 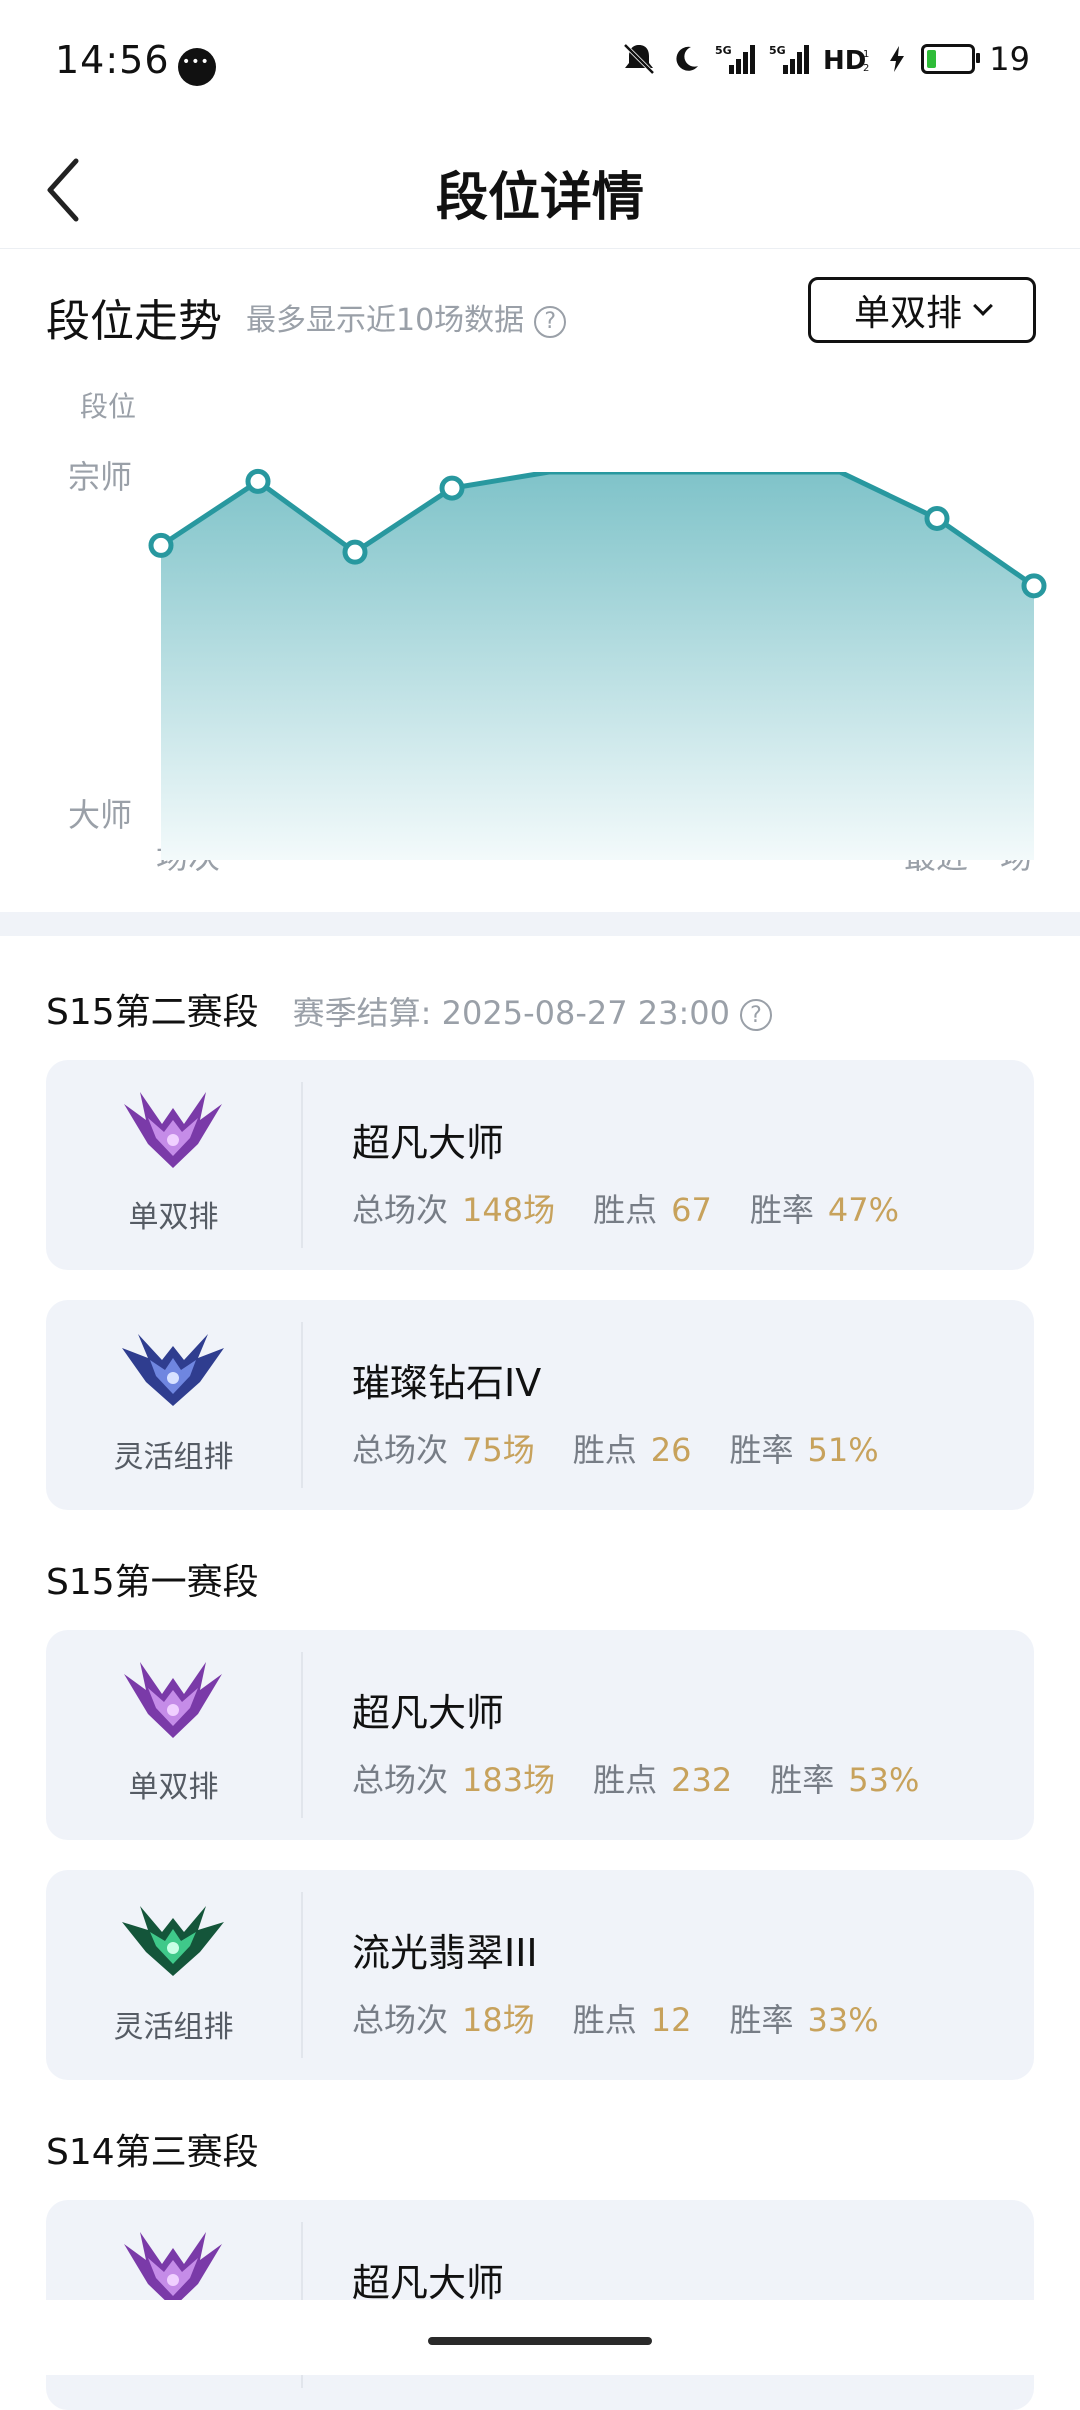 I want to click on rank-card: 单双排 超凡大师 总场次 148场 胜点 67 胜率 47%, so click(x=540, y=1165).